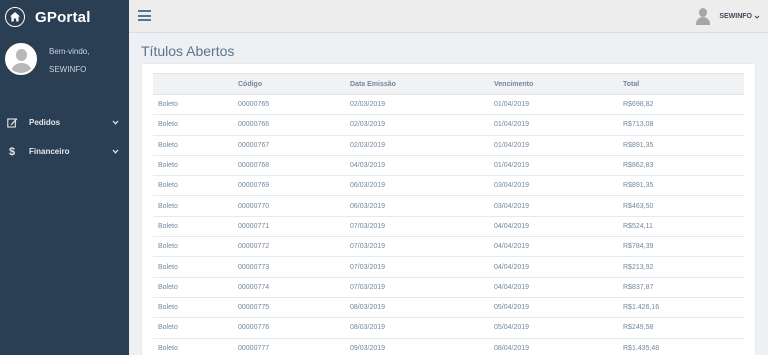 This screenshot has width=768, height=355. What do you see at coordinates (289, 287) in the screenshot?
I see `cell-code: 00000774` at bounding box center [289, 287].